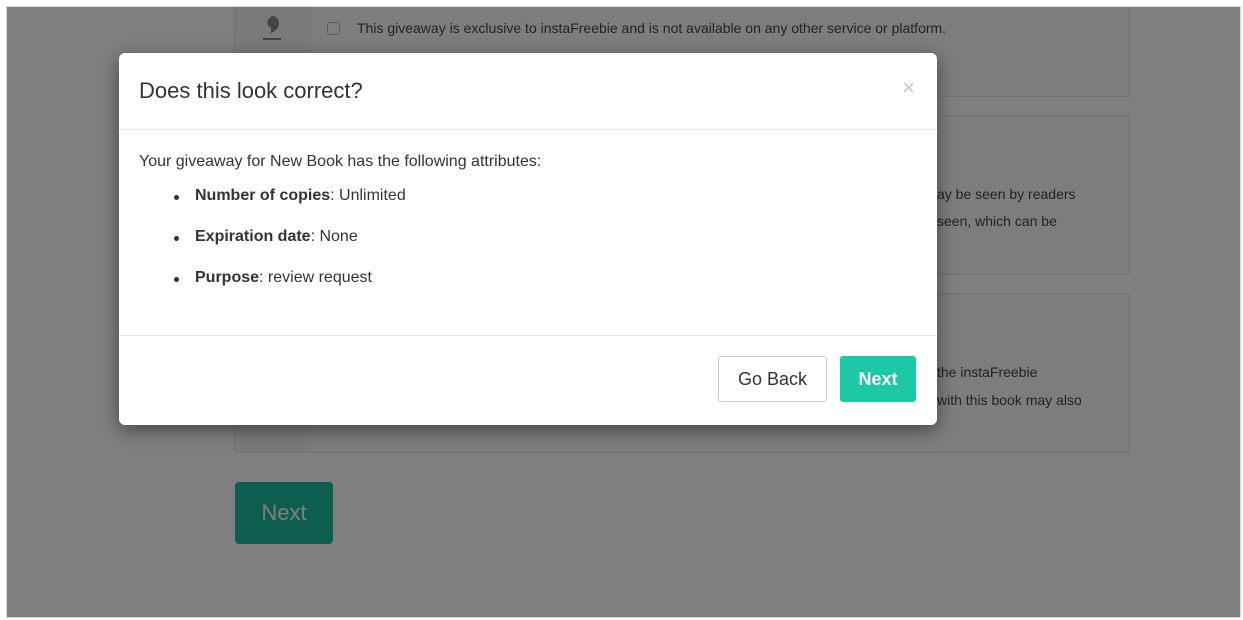  Describe the element at coordinates (263, 195) in the screenshot. I see `attribute-label: Number of copies` at that location.